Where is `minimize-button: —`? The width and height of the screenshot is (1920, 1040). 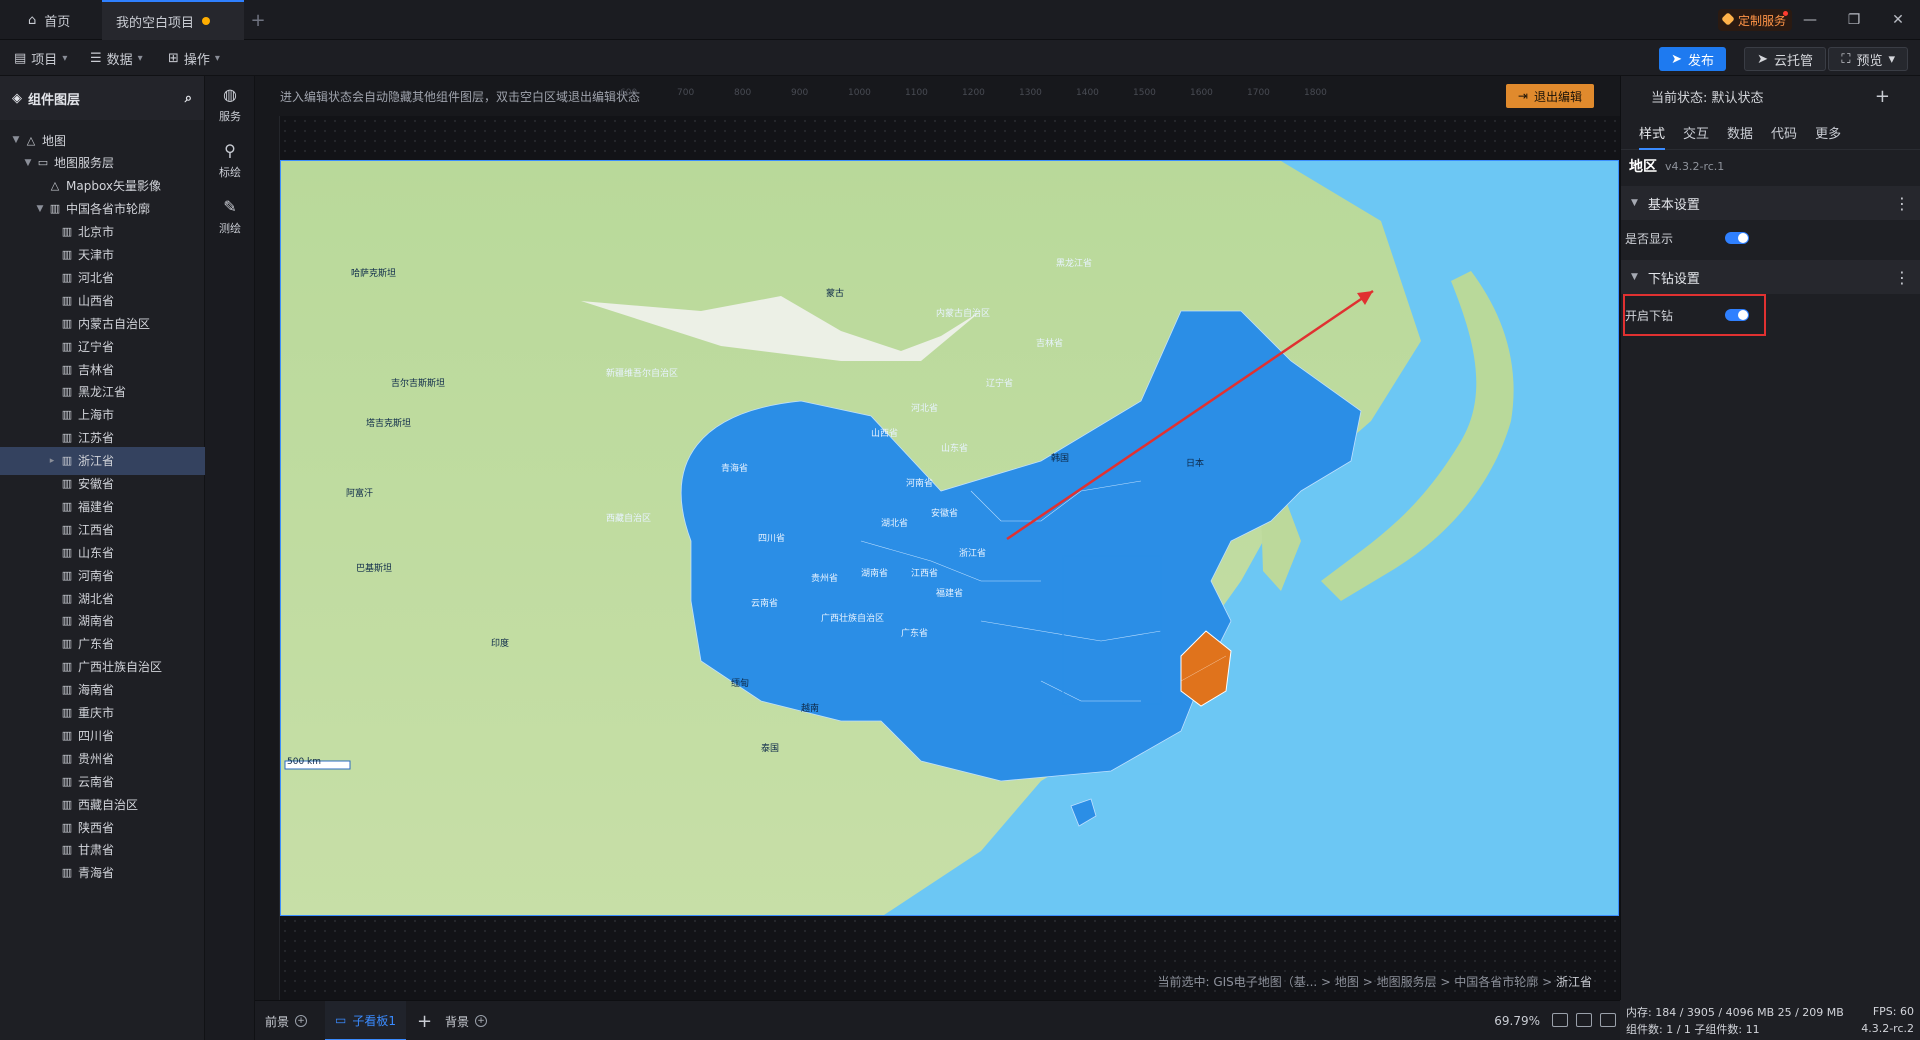
minimize-button: — is located at coordinates (1810, 20).